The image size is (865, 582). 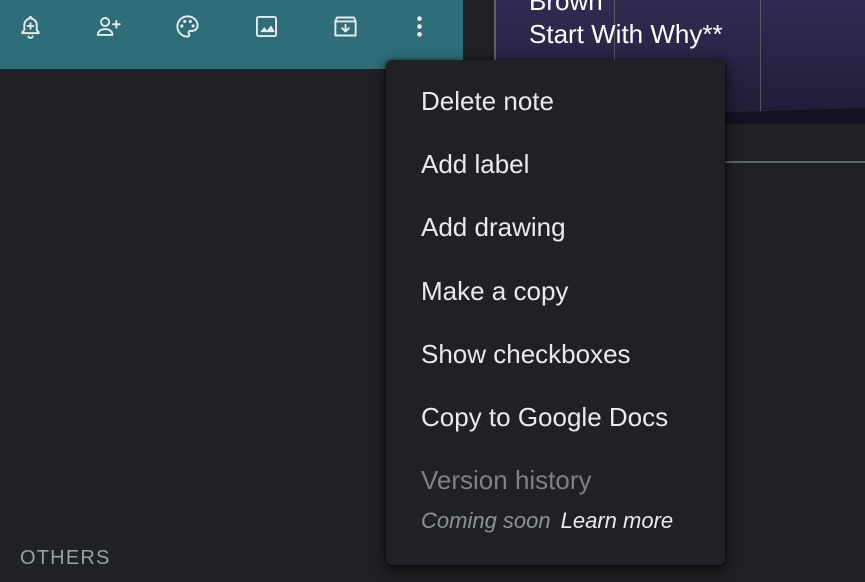 What do you see at coordinates (231, 34) in the screenshot?
I see `note-toolbar` at bounding box center [231, 34].